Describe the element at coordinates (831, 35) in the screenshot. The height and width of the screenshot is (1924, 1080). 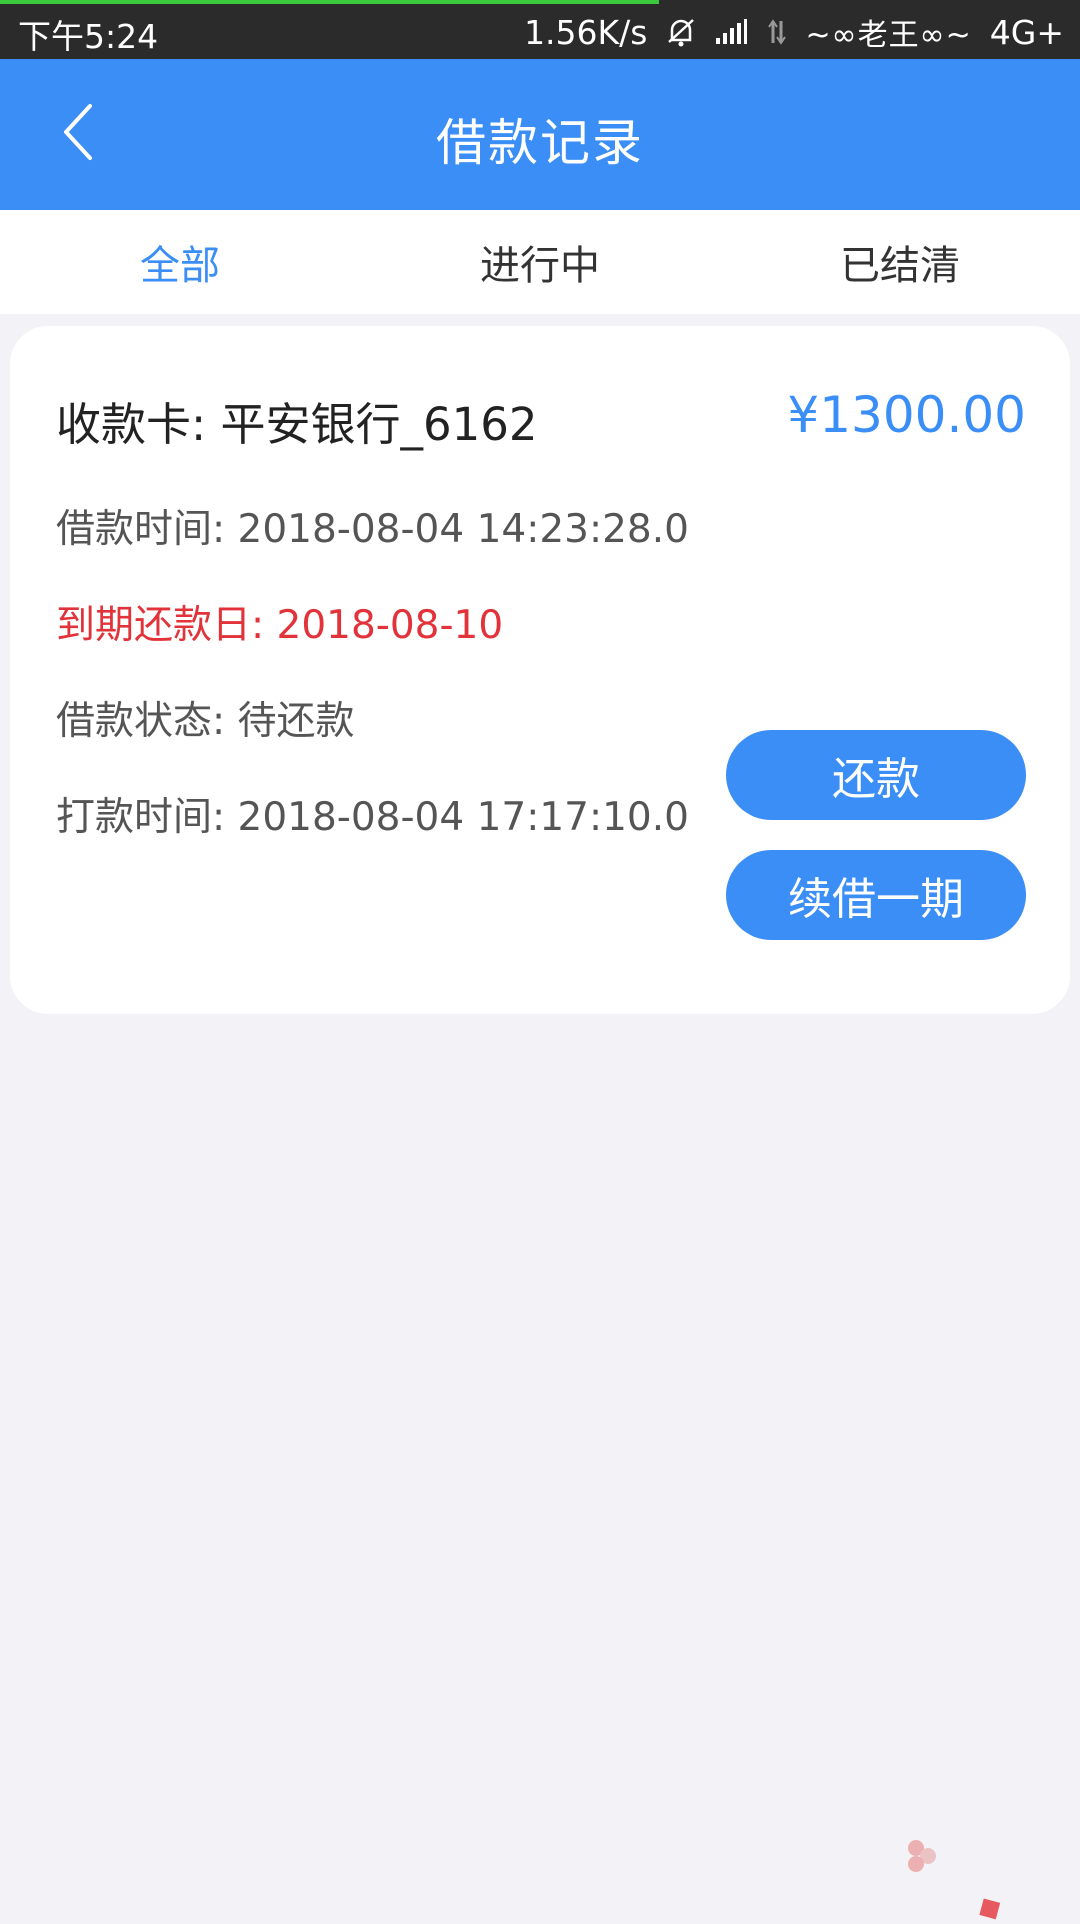
I see `carrier-decoration-icon: ~∞` at that location.